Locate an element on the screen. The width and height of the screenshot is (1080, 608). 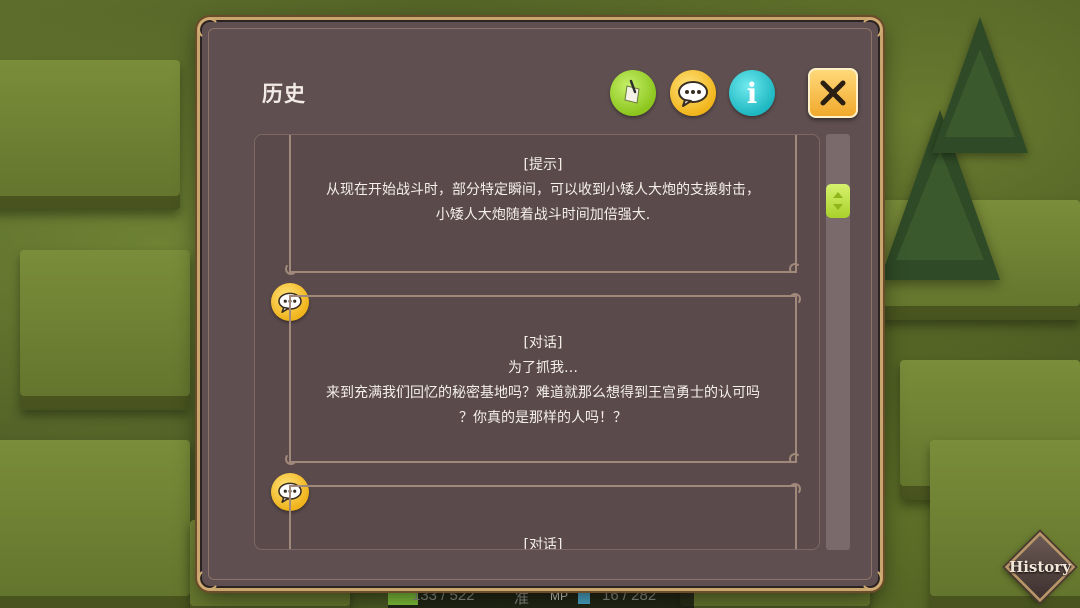
entry-line: 来到充满我们回忆的秘密基地吗？难道就那么想得到王宫勇士的认可吗 is located at coordinates (543, 393).